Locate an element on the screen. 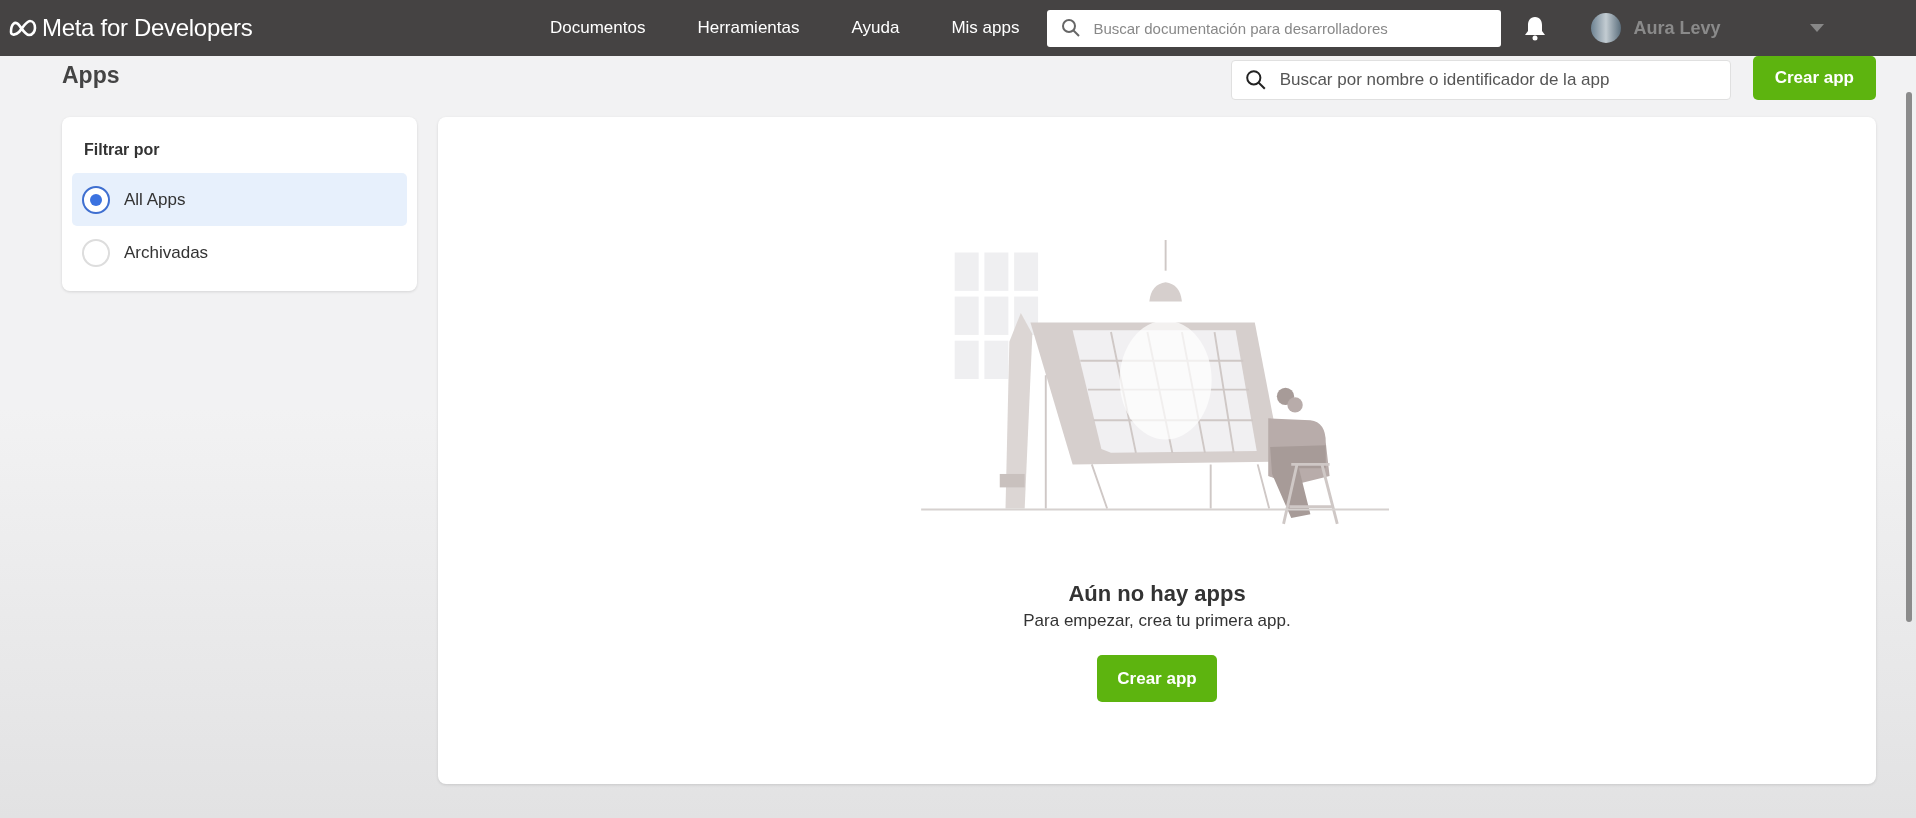 The image size is (1916, 818). app-search-field: Buscar por nombre o identificador de la app is located at coordinates (1480, 80).